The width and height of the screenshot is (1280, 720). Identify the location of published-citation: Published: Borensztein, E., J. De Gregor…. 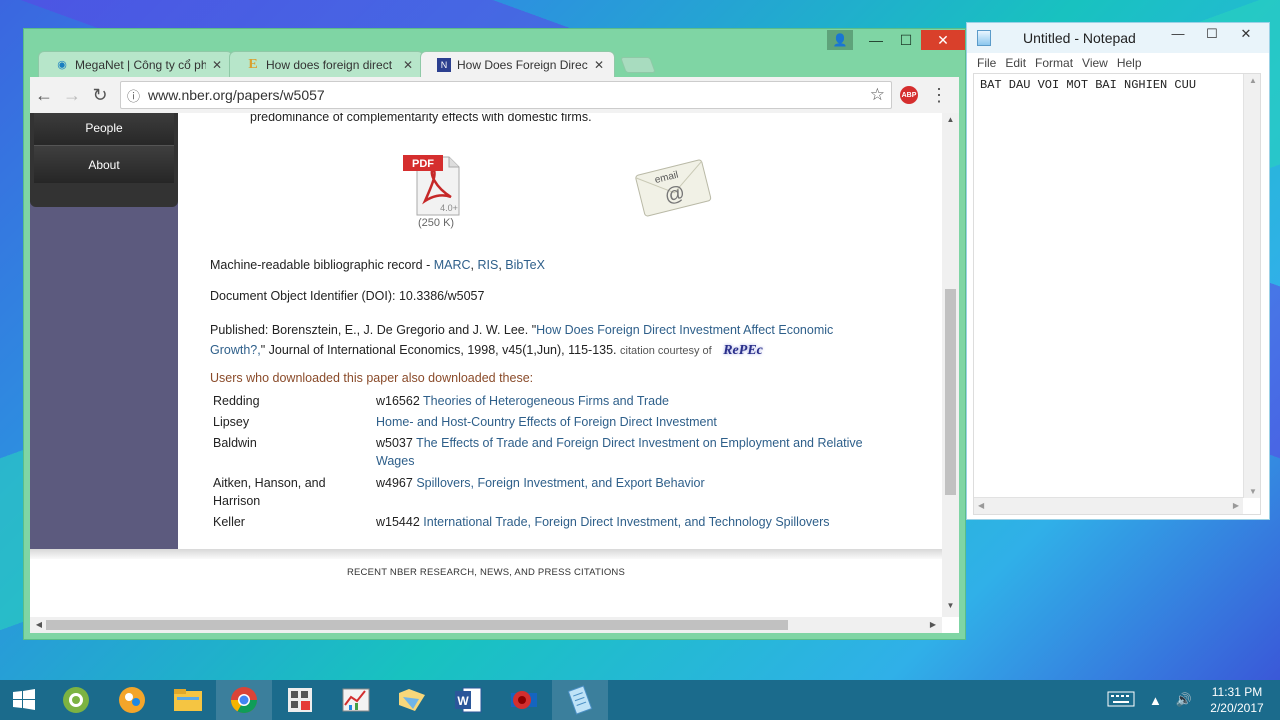
(560, 340).